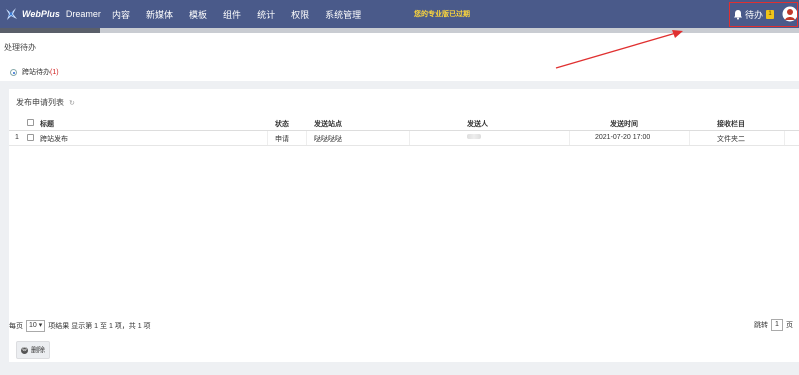  Describe the element at coordinates (159, 14) in the screenshot. I see `nav-new-media: 新媒体` at that location.